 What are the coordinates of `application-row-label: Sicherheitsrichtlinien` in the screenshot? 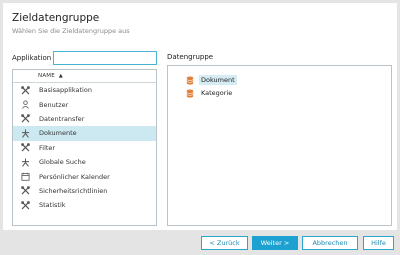 It's located at (73, 190).